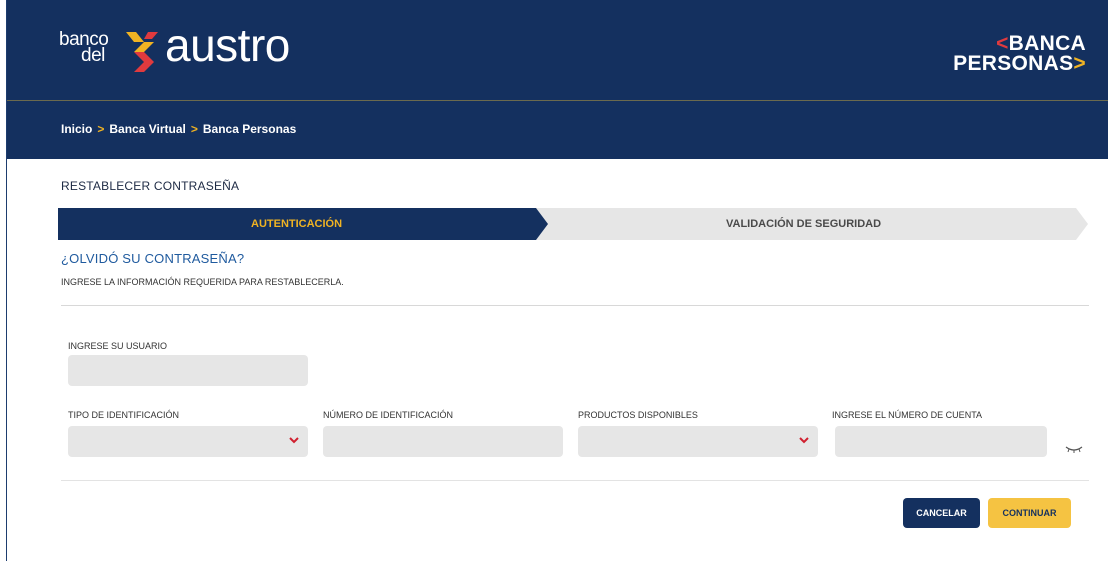 This screenshot has width=1108, height=561. I want to click on logo-small-text: banco del, so click(84, 48).